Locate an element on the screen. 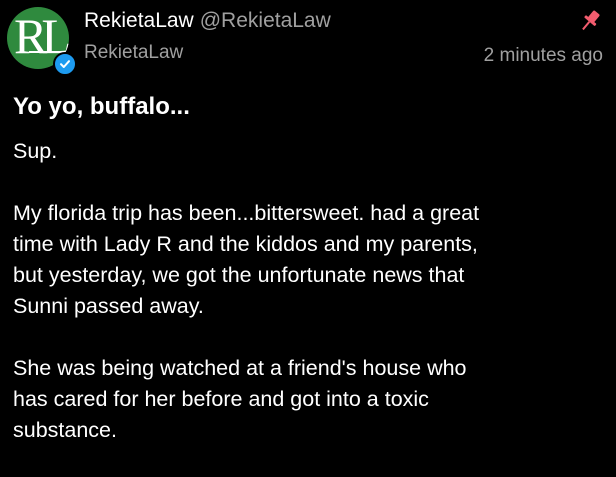 This screenshot has width=616, height=477. verified-badge-icon is located at coordinates (65, 64).